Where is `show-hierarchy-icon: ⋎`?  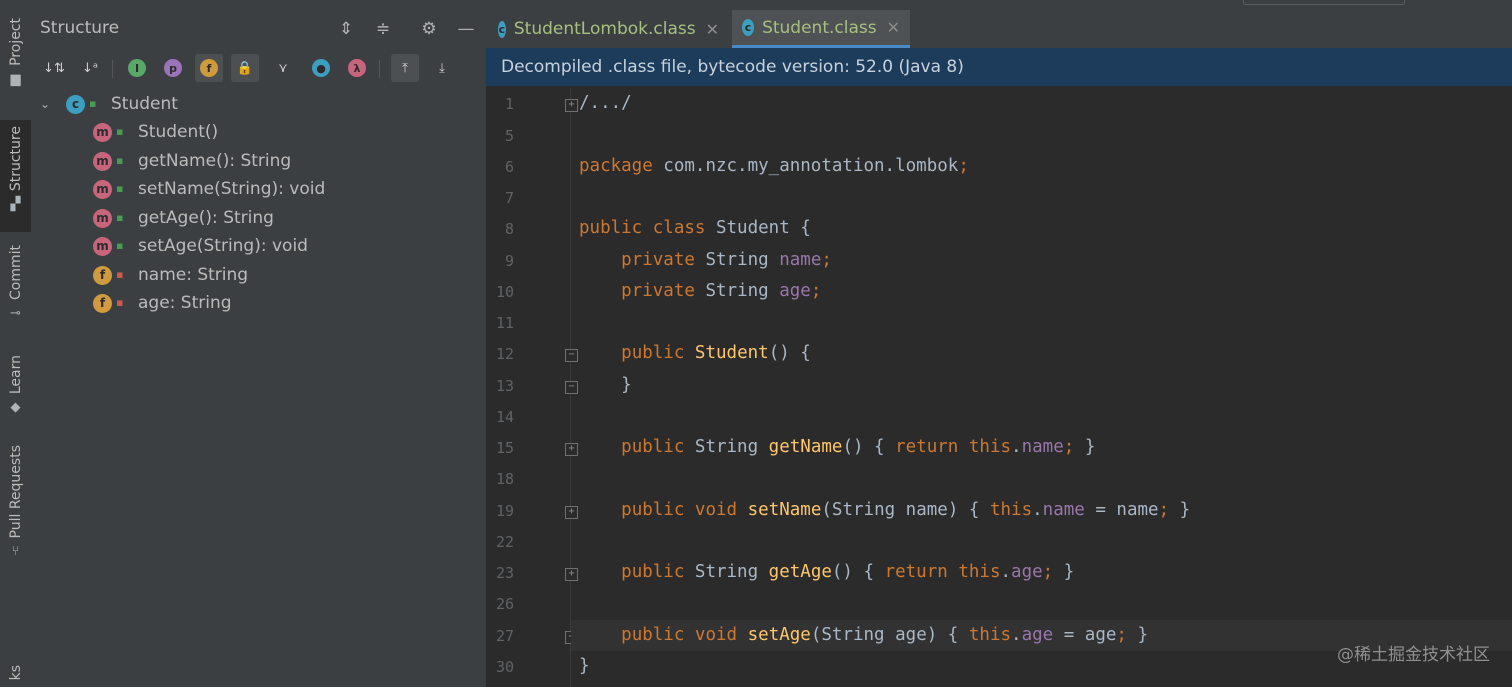 show-hierarchy-icon: ⋎ is located at coordinates (283, 68).